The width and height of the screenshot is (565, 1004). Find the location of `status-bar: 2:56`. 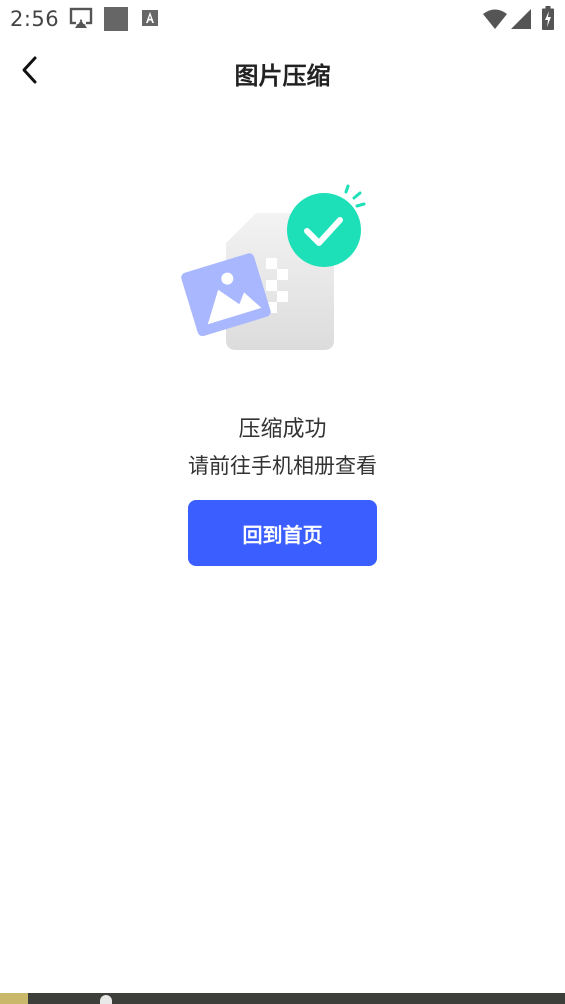

status-bar: 2:56 is located at coordinates (282, 19).